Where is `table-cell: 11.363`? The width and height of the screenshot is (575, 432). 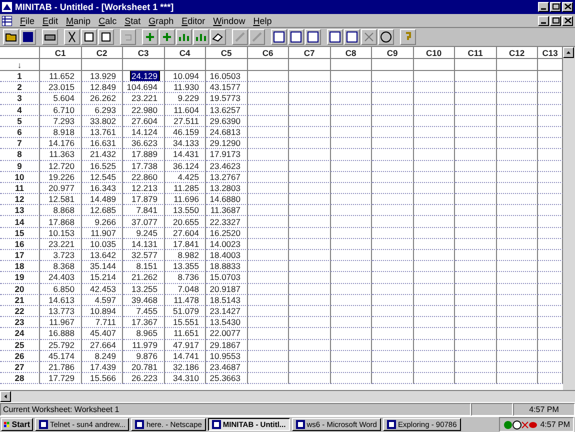
table-cell: 11.363 is located at coordinates (61, 154).